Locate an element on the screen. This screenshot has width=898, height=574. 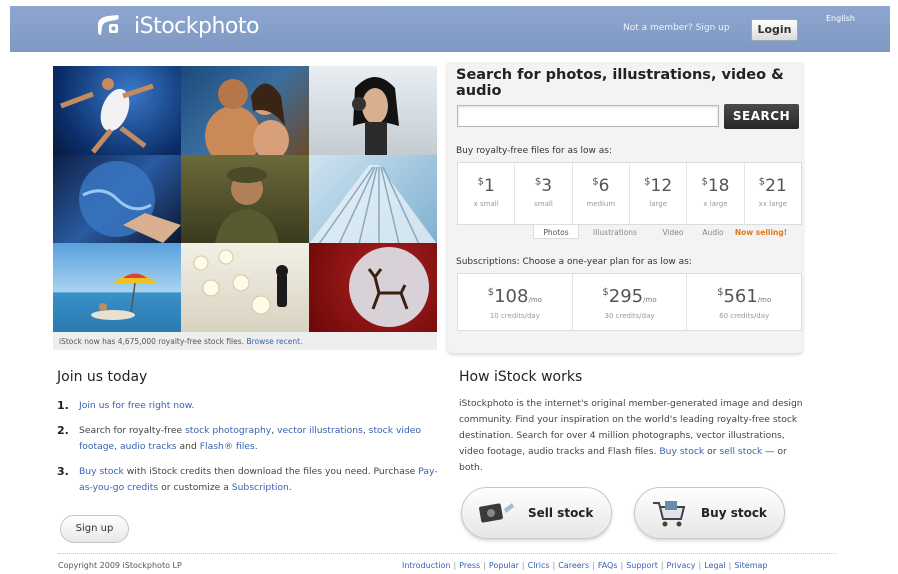
footer-divider is located at coordinates (447, 553).